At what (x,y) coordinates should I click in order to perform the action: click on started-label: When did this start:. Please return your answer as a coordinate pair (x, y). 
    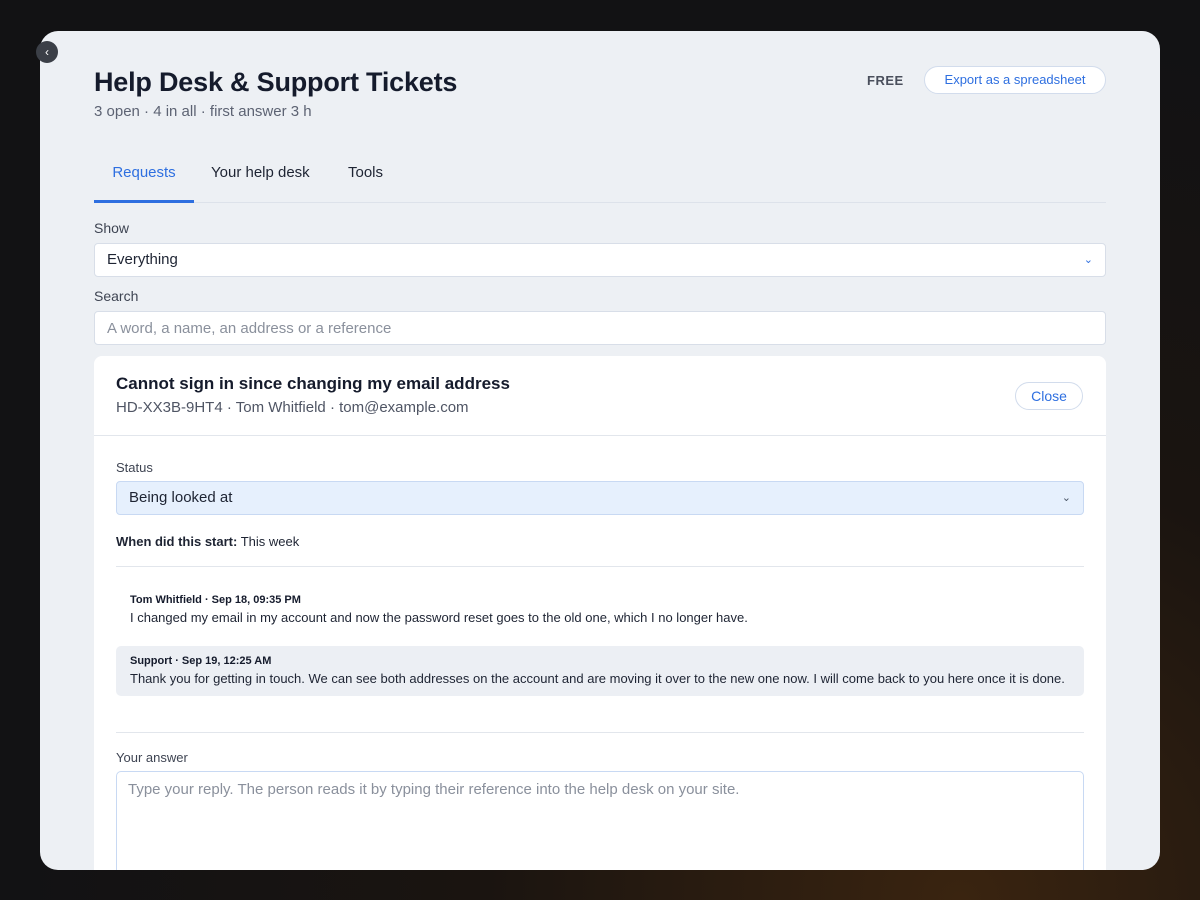
    Looking at the image, I should click on (177, 541).